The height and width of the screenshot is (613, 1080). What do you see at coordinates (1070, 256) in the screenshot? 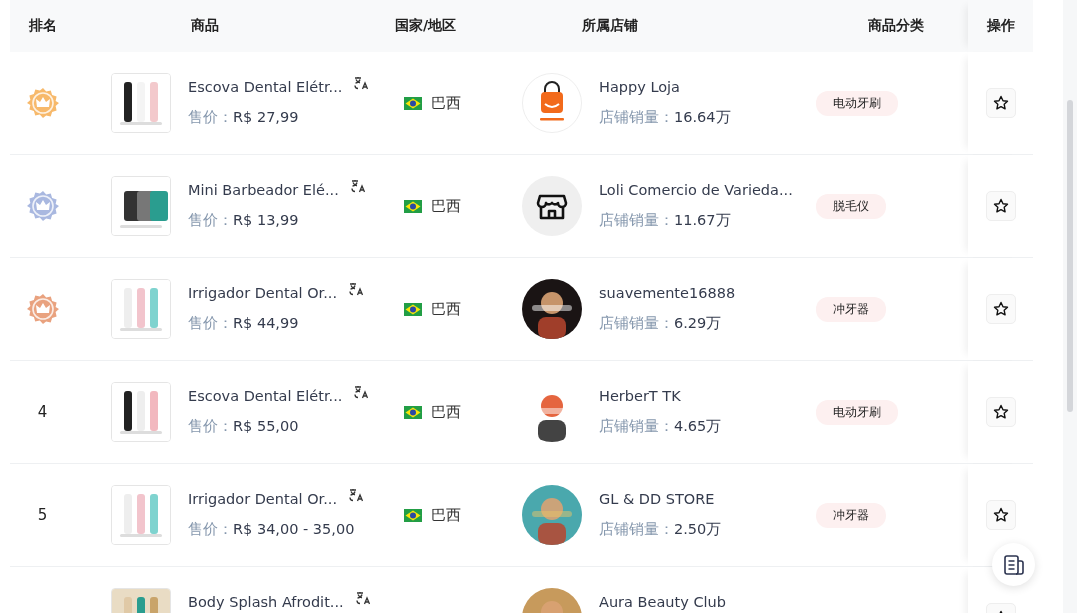
I see `scrollbar-thumb` at bounding box center [1070, 256].